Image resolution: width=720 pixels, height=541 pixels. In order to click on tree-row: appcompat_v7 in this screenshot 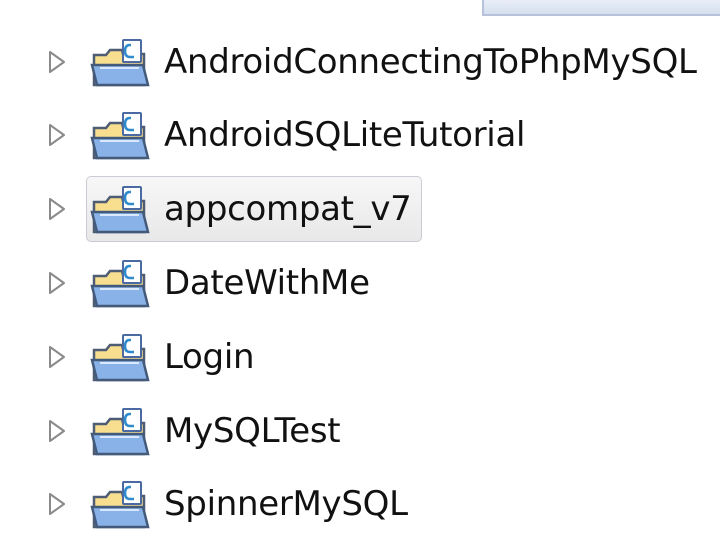, I will do `click(360, 210)`.